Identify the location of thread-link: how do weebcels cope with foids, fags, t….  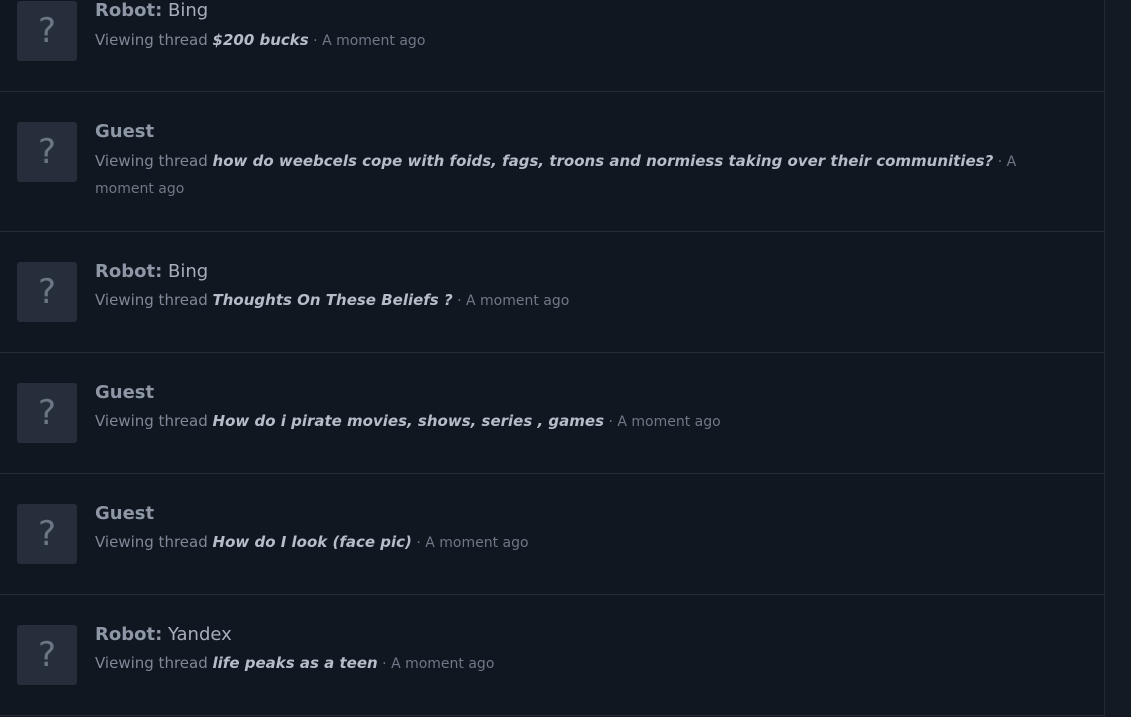
(603, 161).